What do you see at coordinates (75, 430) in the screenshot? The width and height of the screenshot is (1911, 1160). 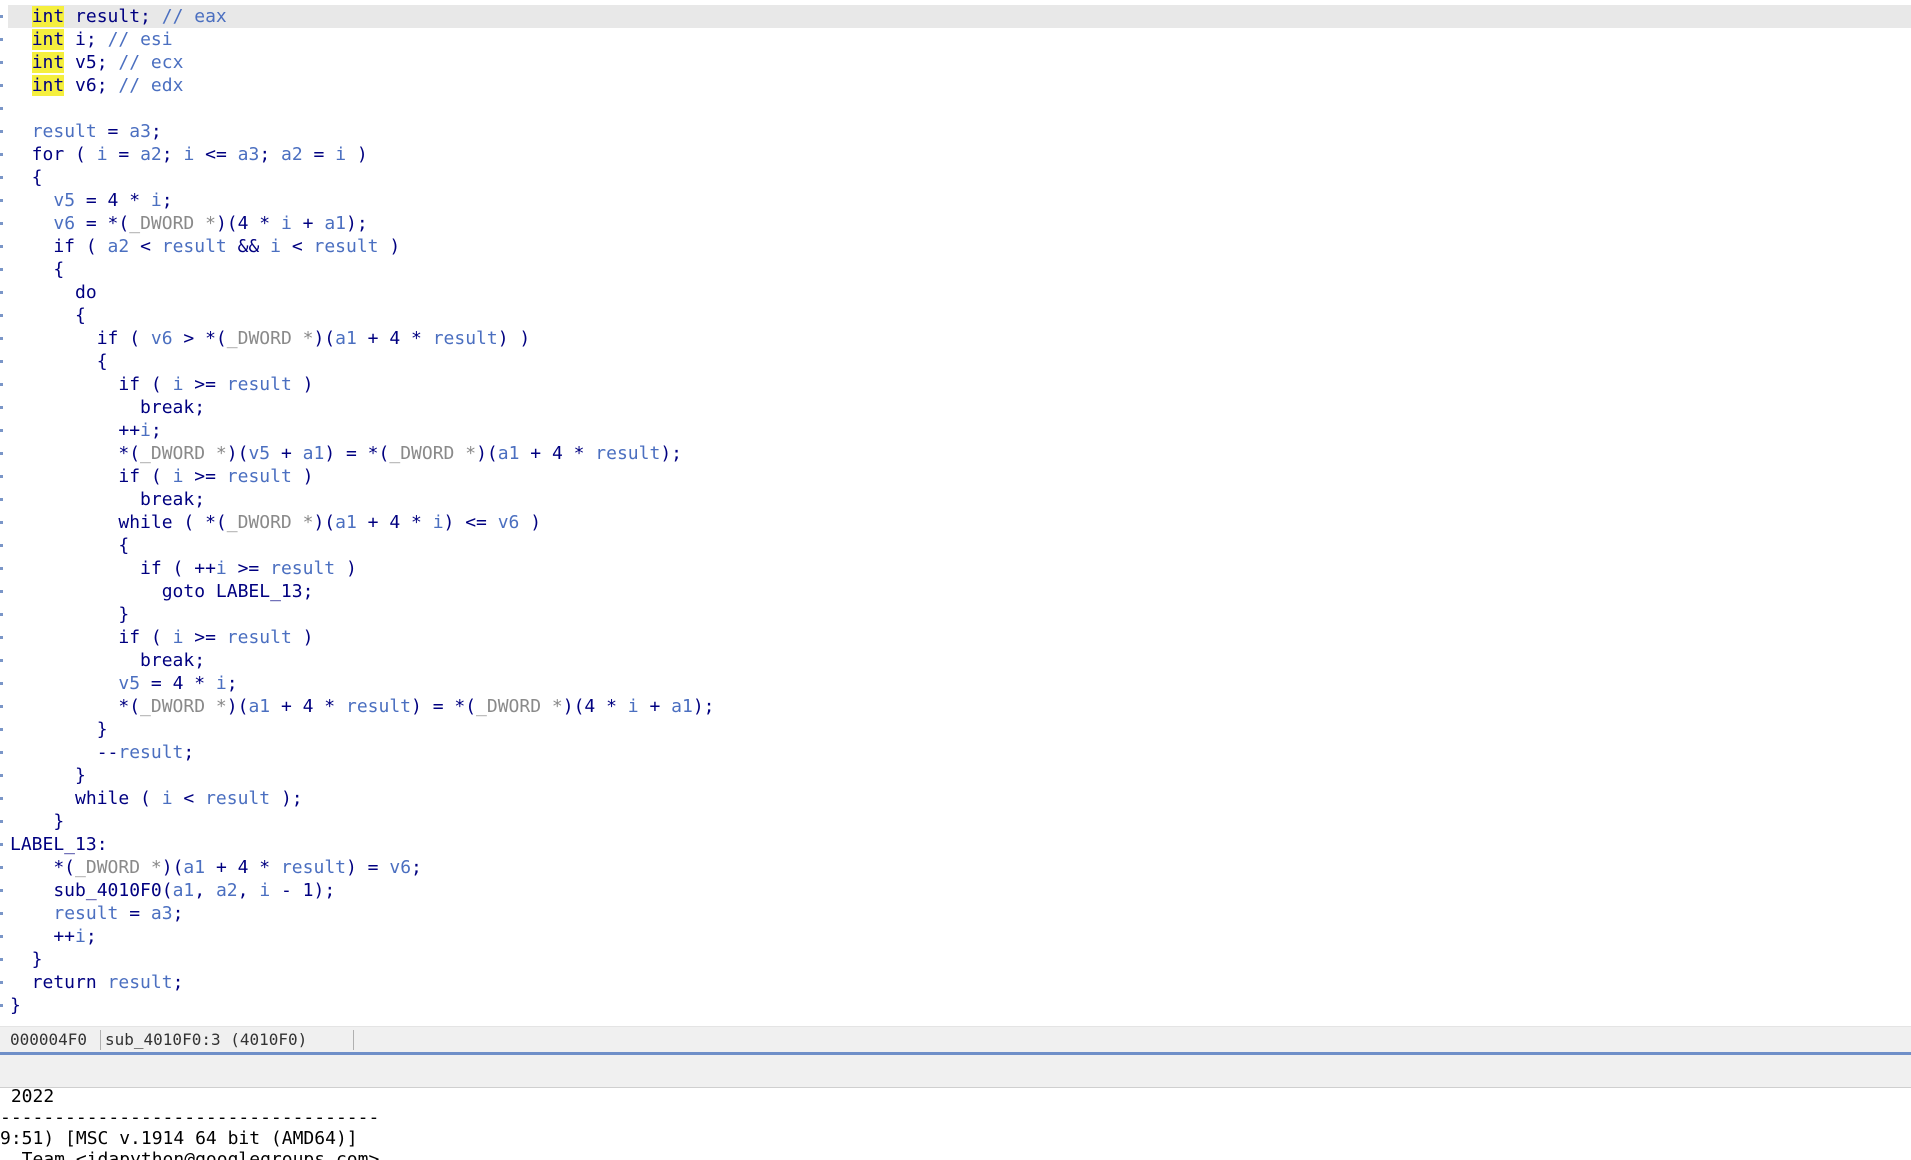 I see `code-token: ++` at bounding box center [75, 430].